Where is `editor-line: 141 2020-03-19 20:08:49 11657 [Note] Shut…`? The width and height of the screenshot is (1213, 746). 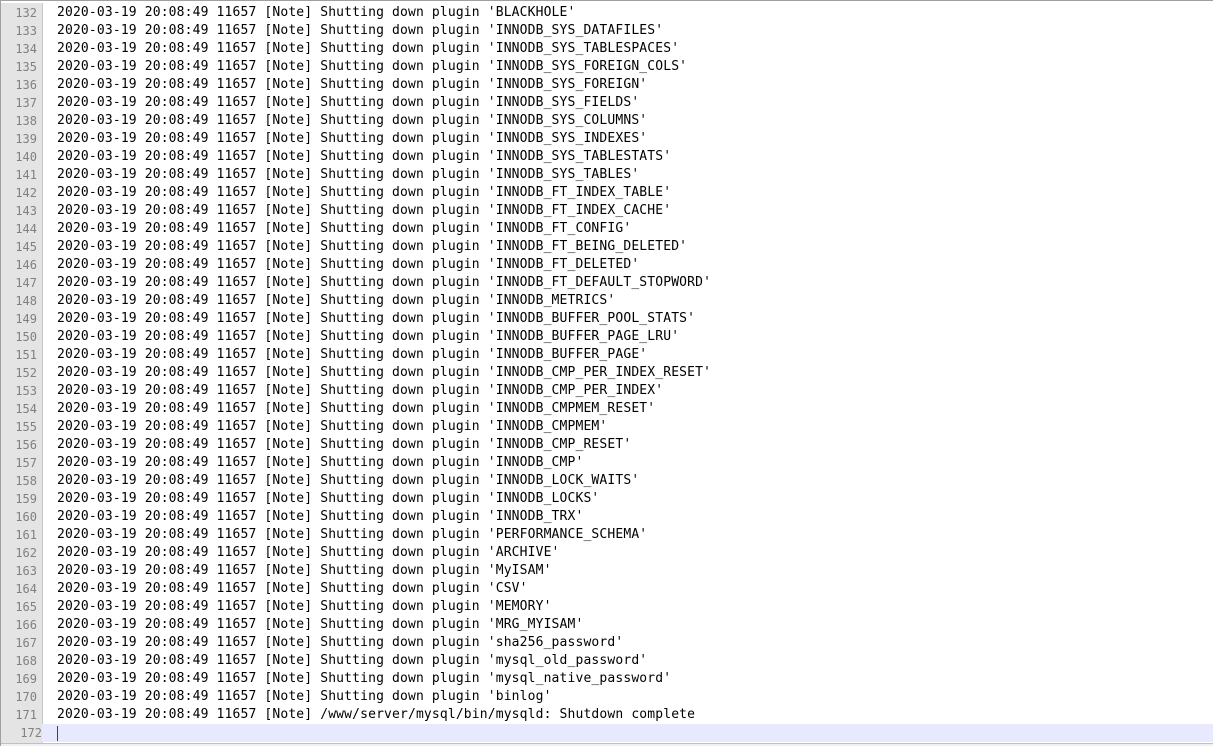
editor-line: 141 2020-03-19 20:08:49 11657 [Note] Shut… is located at coordinates (607, 175).